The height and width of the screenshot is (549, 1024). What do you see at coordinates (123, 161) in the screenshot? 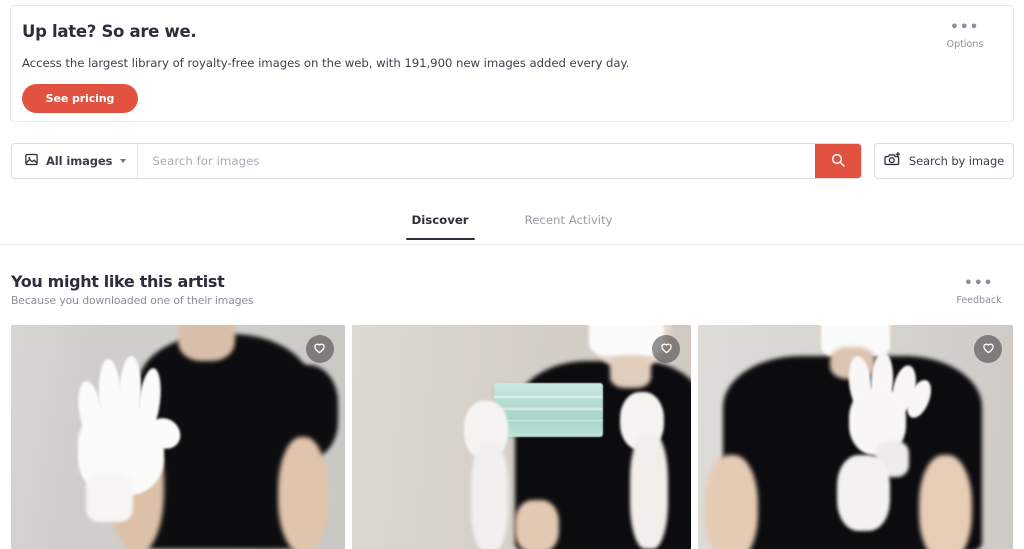
I see `chevron-down-icon` at bounding box center [123, 161].